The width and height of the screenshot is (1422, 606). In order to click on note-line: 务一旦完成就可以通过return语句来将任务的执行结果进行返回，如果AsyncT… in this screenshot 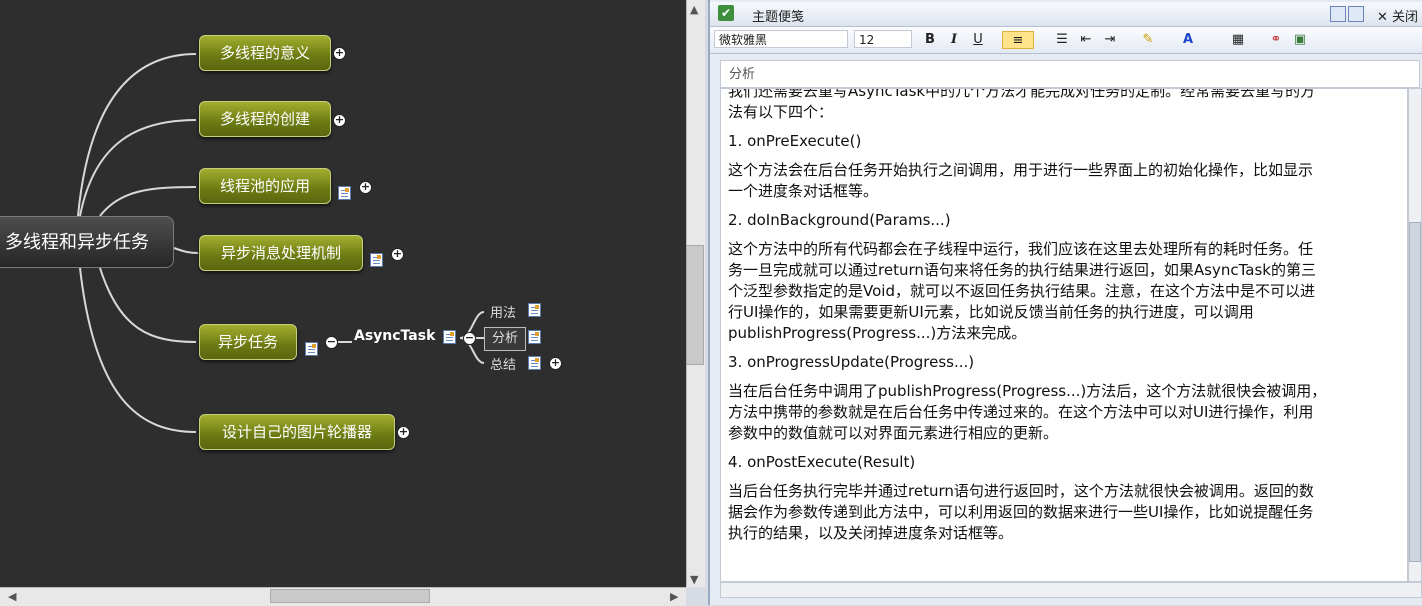, I will do `click(1022, 270)`.